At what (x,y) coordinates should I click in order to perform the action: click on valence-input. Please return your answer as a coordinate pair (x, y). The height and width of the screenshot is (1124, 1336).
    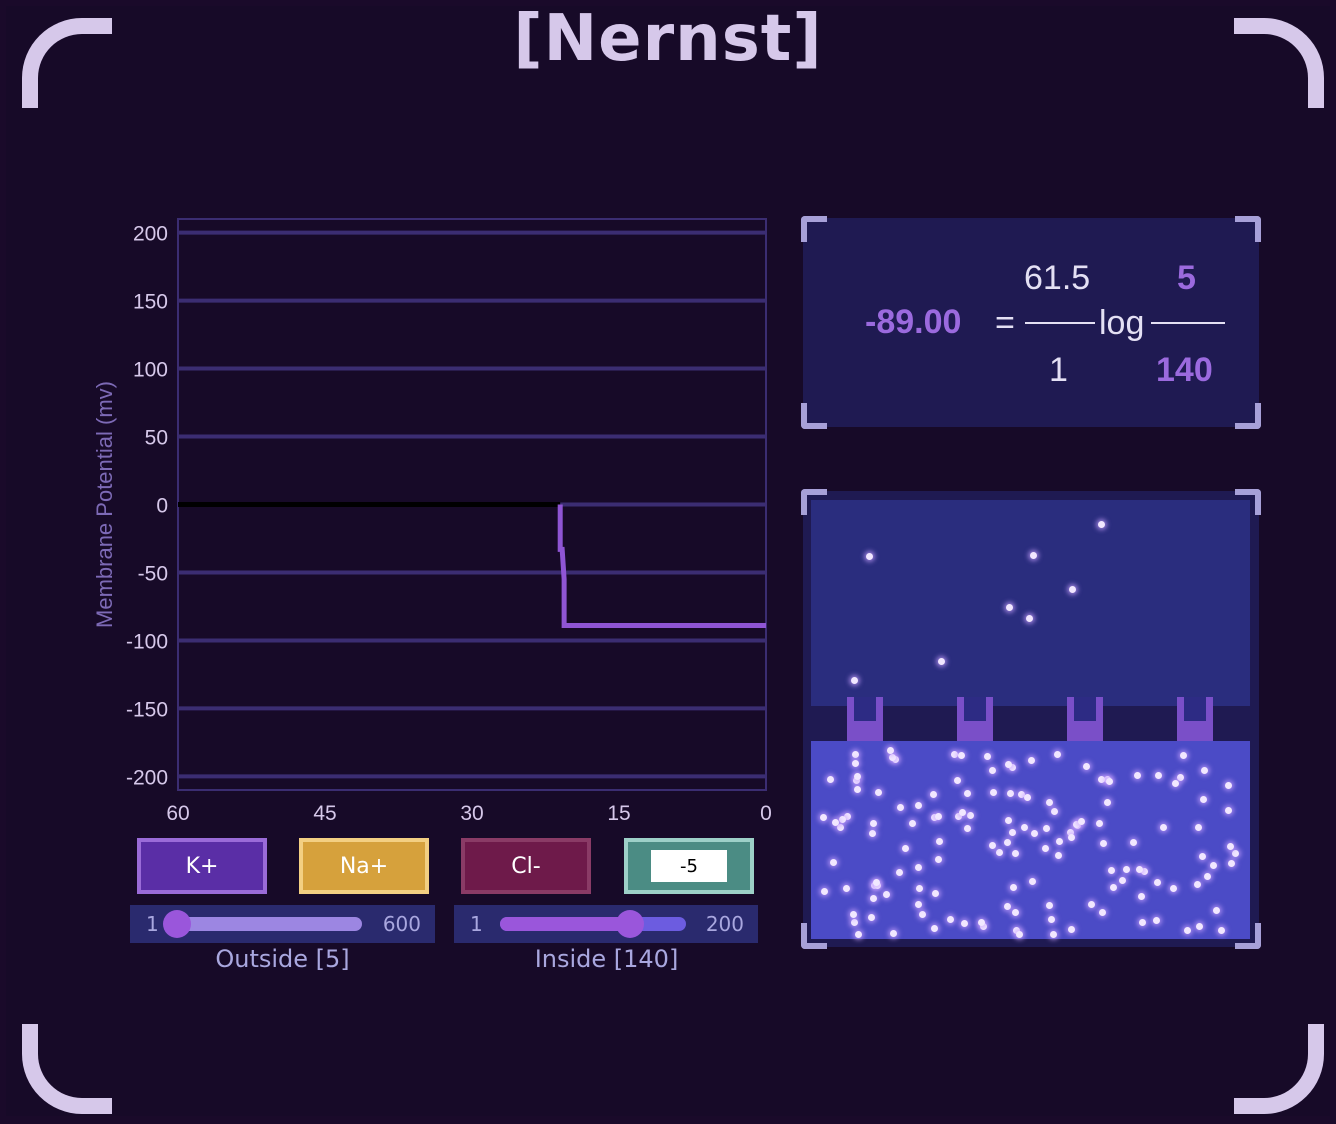
    Looking at the image, I should click on (689, 866).